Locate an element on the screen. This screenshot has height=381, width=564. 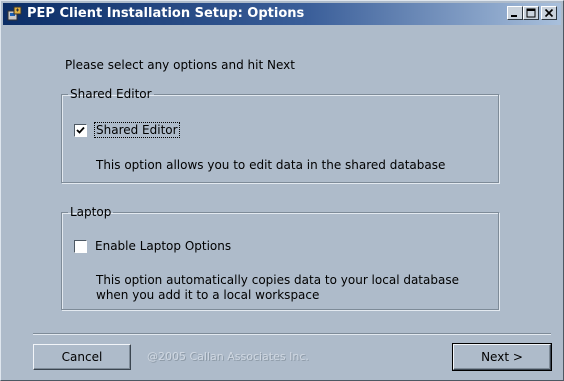
laptop-options-checkbox is located at coordinates (80, 246).